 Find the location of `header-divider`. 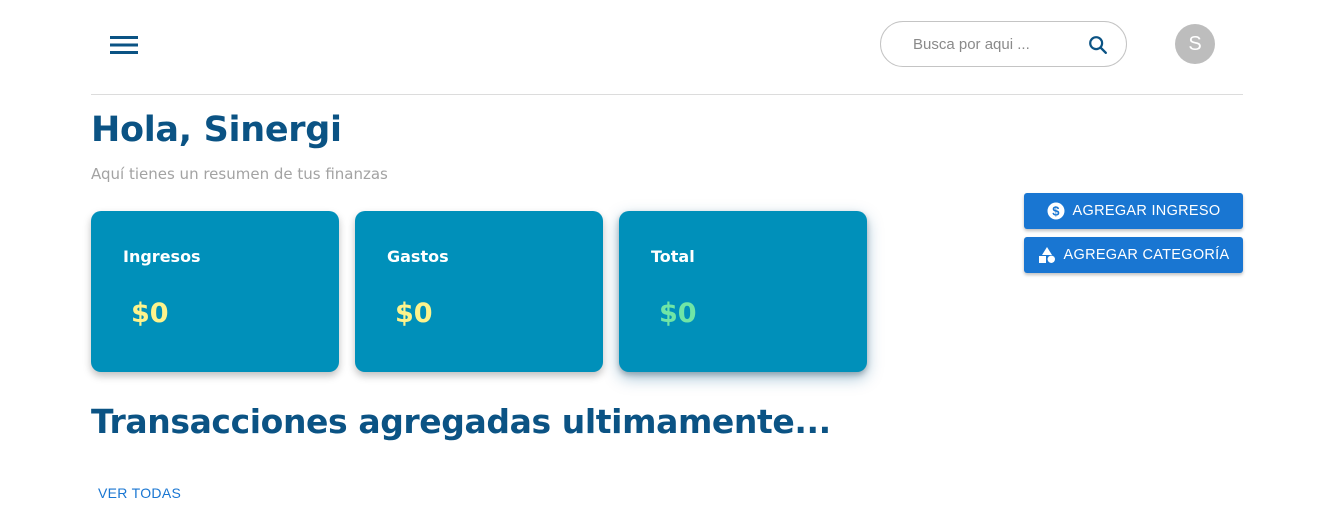

header-divider is located at coordinates (667, 94).